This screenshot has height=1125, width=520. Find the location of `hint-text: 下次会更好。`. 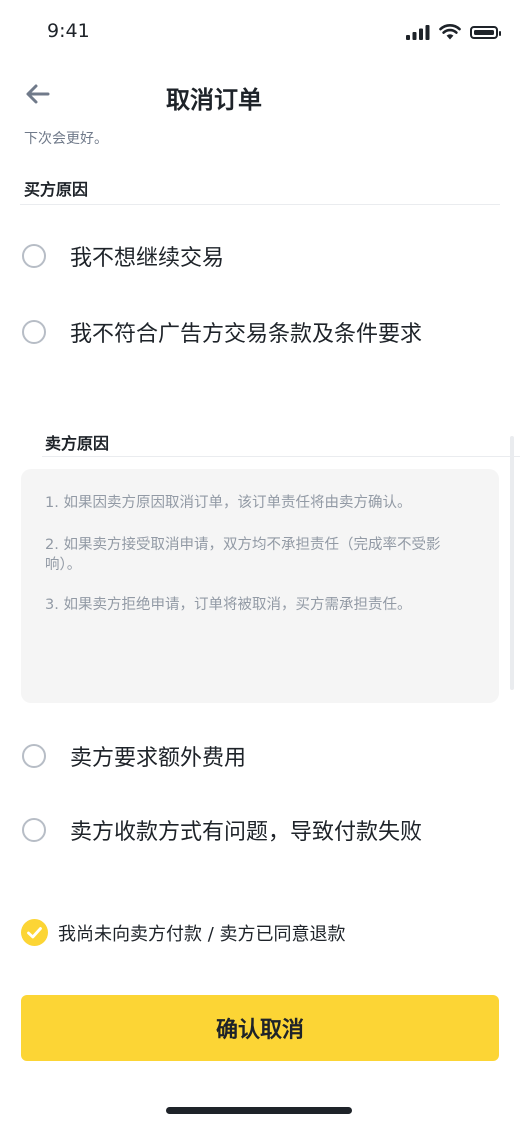

hint-text: 下次会更好。 is located at coordinates (66, 139).